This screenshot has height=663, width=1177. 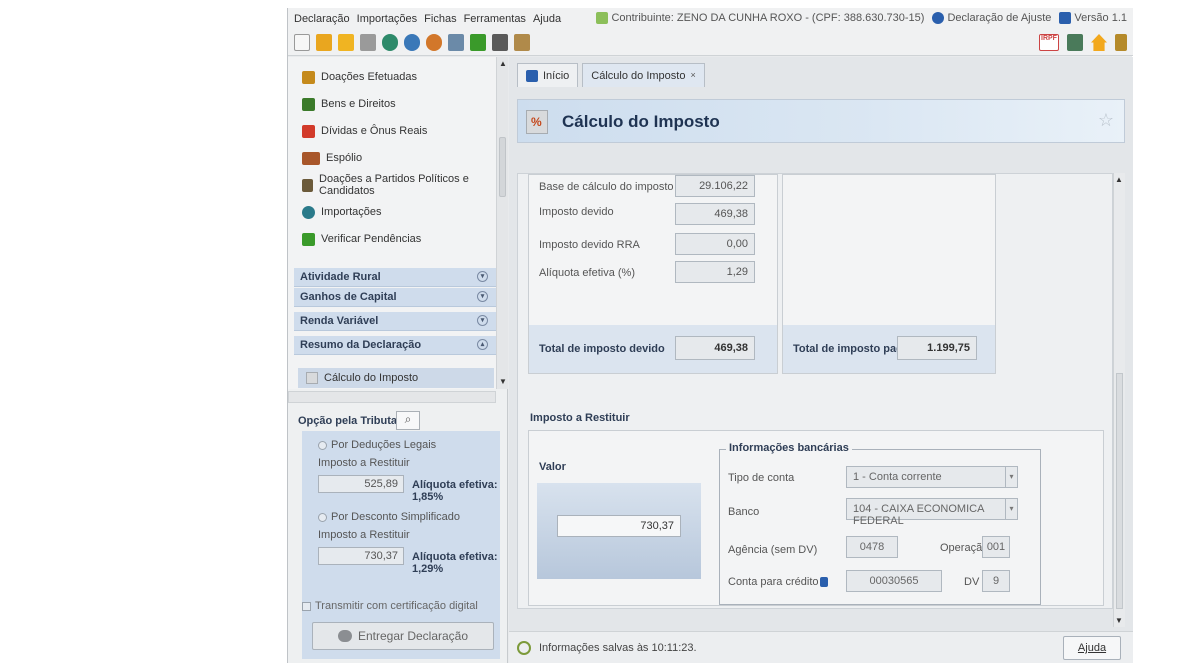 What do you see at coordinates (364, 463) in the screenshot?
I see `deducoes-sub: Imposto a Restituir` at bounding box center [364, 463].